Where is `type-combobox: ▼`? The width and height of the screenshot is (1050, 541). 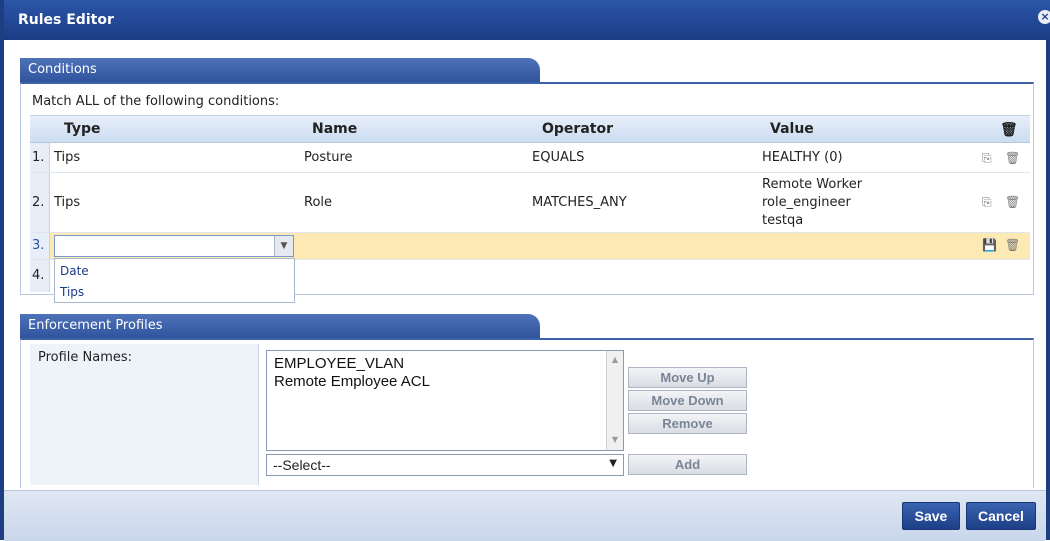
type-combobox: ▼ is located at coordinates (174, 246).